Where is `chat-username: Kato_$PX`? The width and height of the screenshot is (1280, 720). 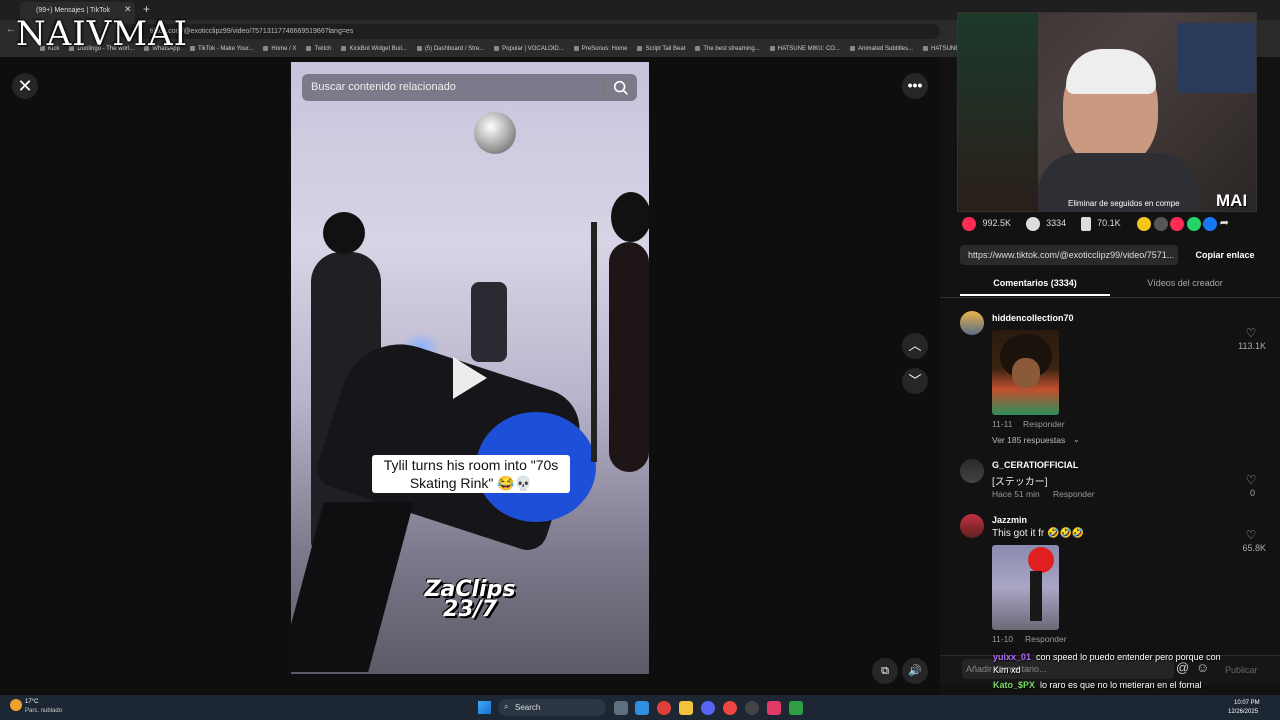 chat-username: Kato_$PX is located at coordinates (1014, 685).